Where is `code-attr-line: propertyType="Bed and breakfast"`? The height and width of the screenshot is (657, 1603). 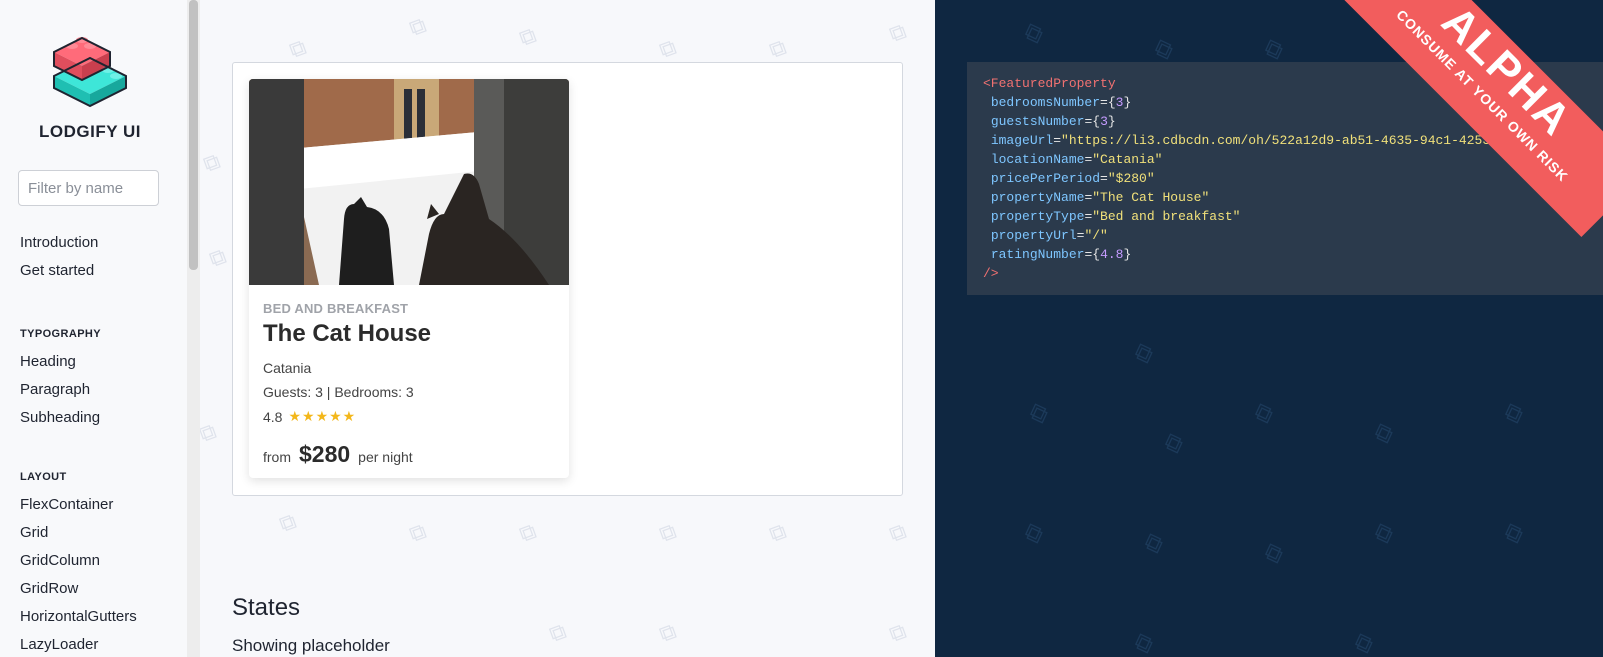
code-attr-line: propertyType="Bed and breakfast" is located at coordinates (1115, 216).